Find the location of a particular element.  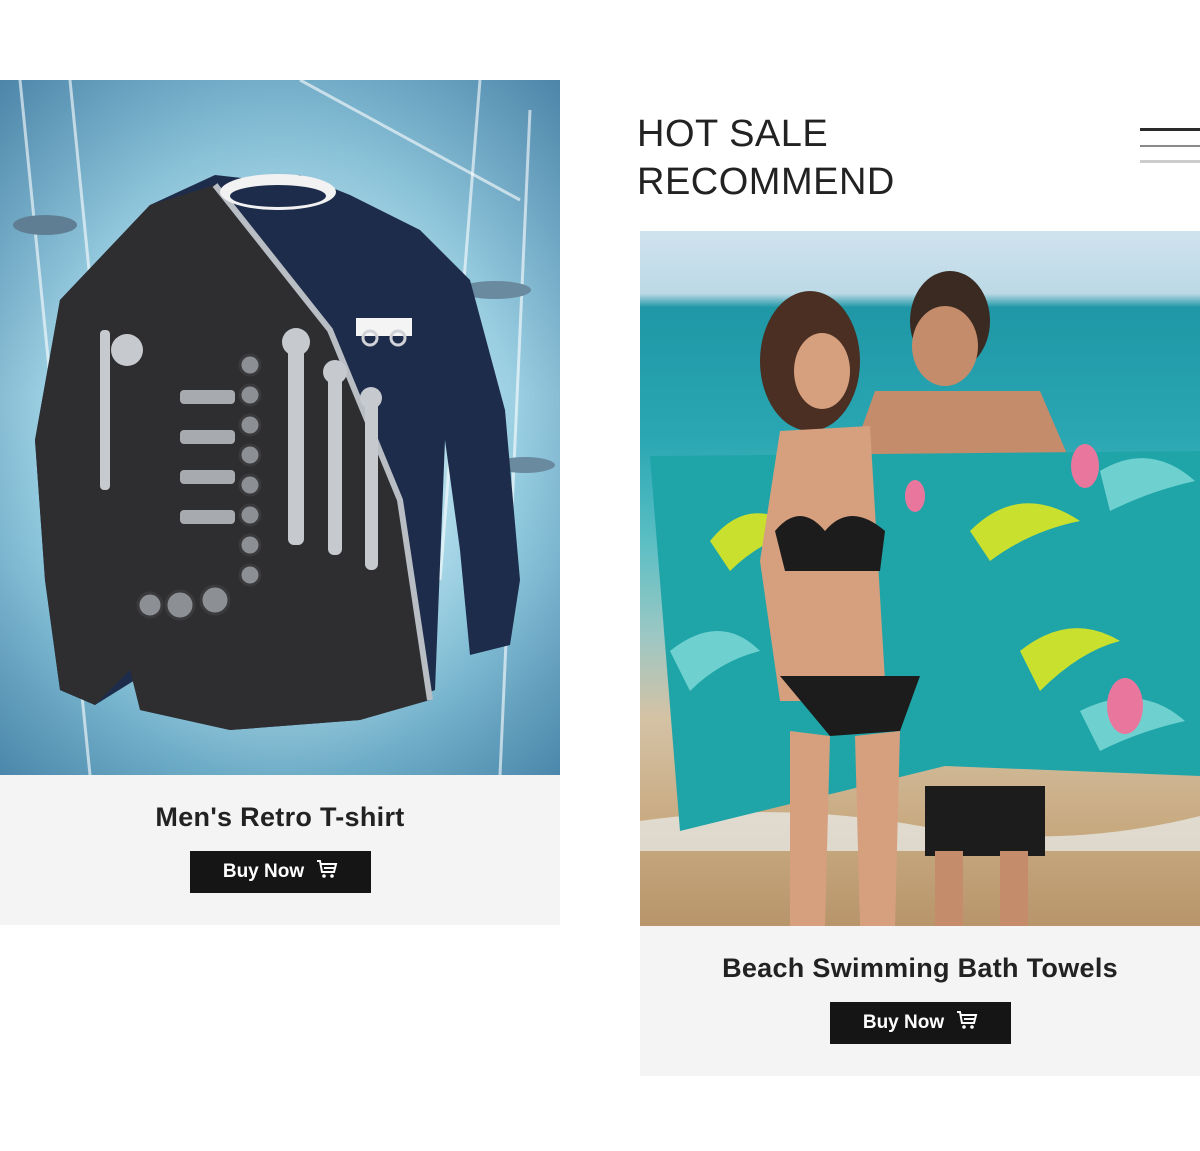

section-heading: HOT SALE RECOMMEND is located at coordinates (766, 158).